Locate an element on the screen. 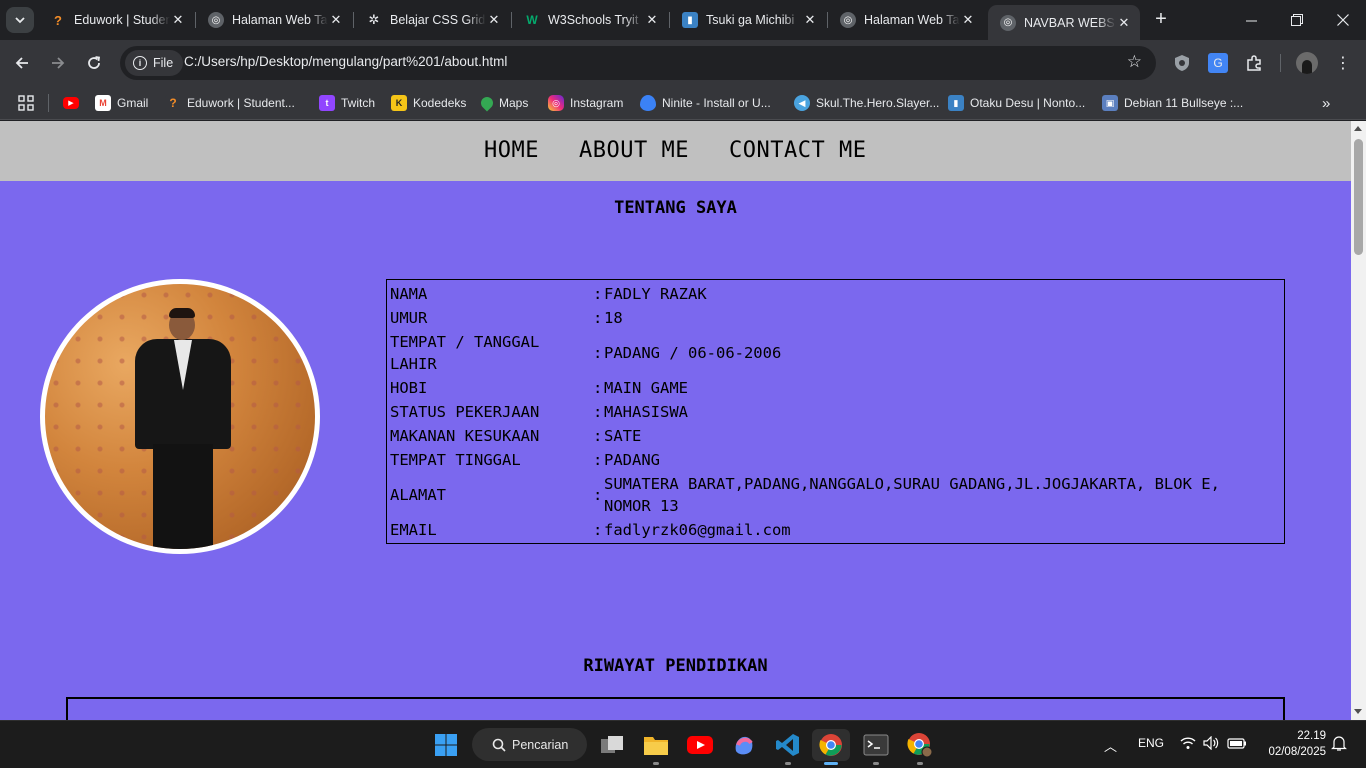  tab-halaman-web-2: ◎ Halaman Web Ta ✕ is located at coordinates (906, 20).